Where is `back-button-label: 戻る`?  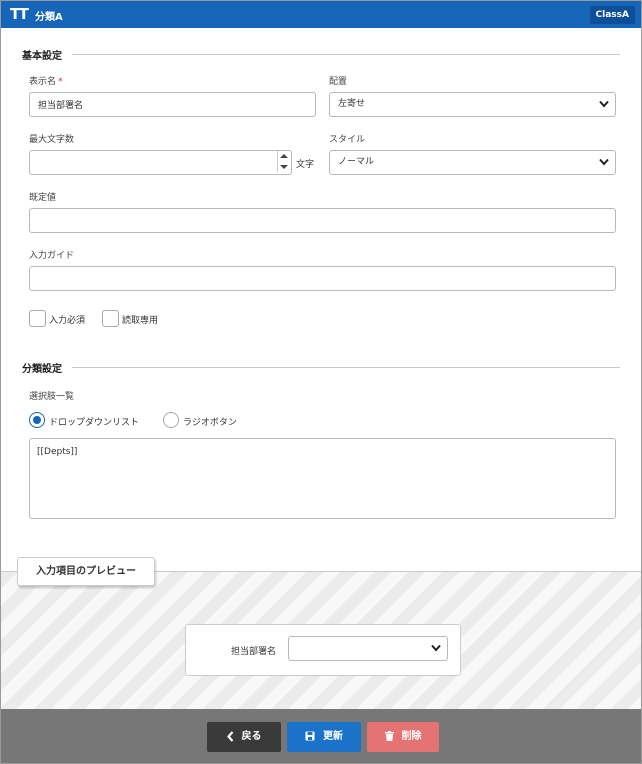 back-button-label: 戻る is located at coordinates (251, 736).